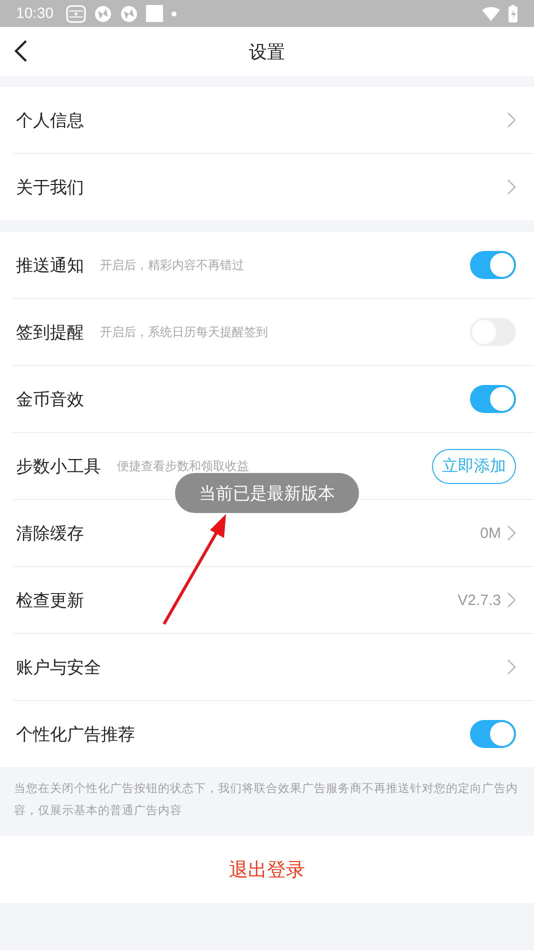  What do you see at coordinates (184, 332) in the screenshot?
I see `setting-hint: 开启后，系统日历每天提醒签到` at bounding box center [184, 332].